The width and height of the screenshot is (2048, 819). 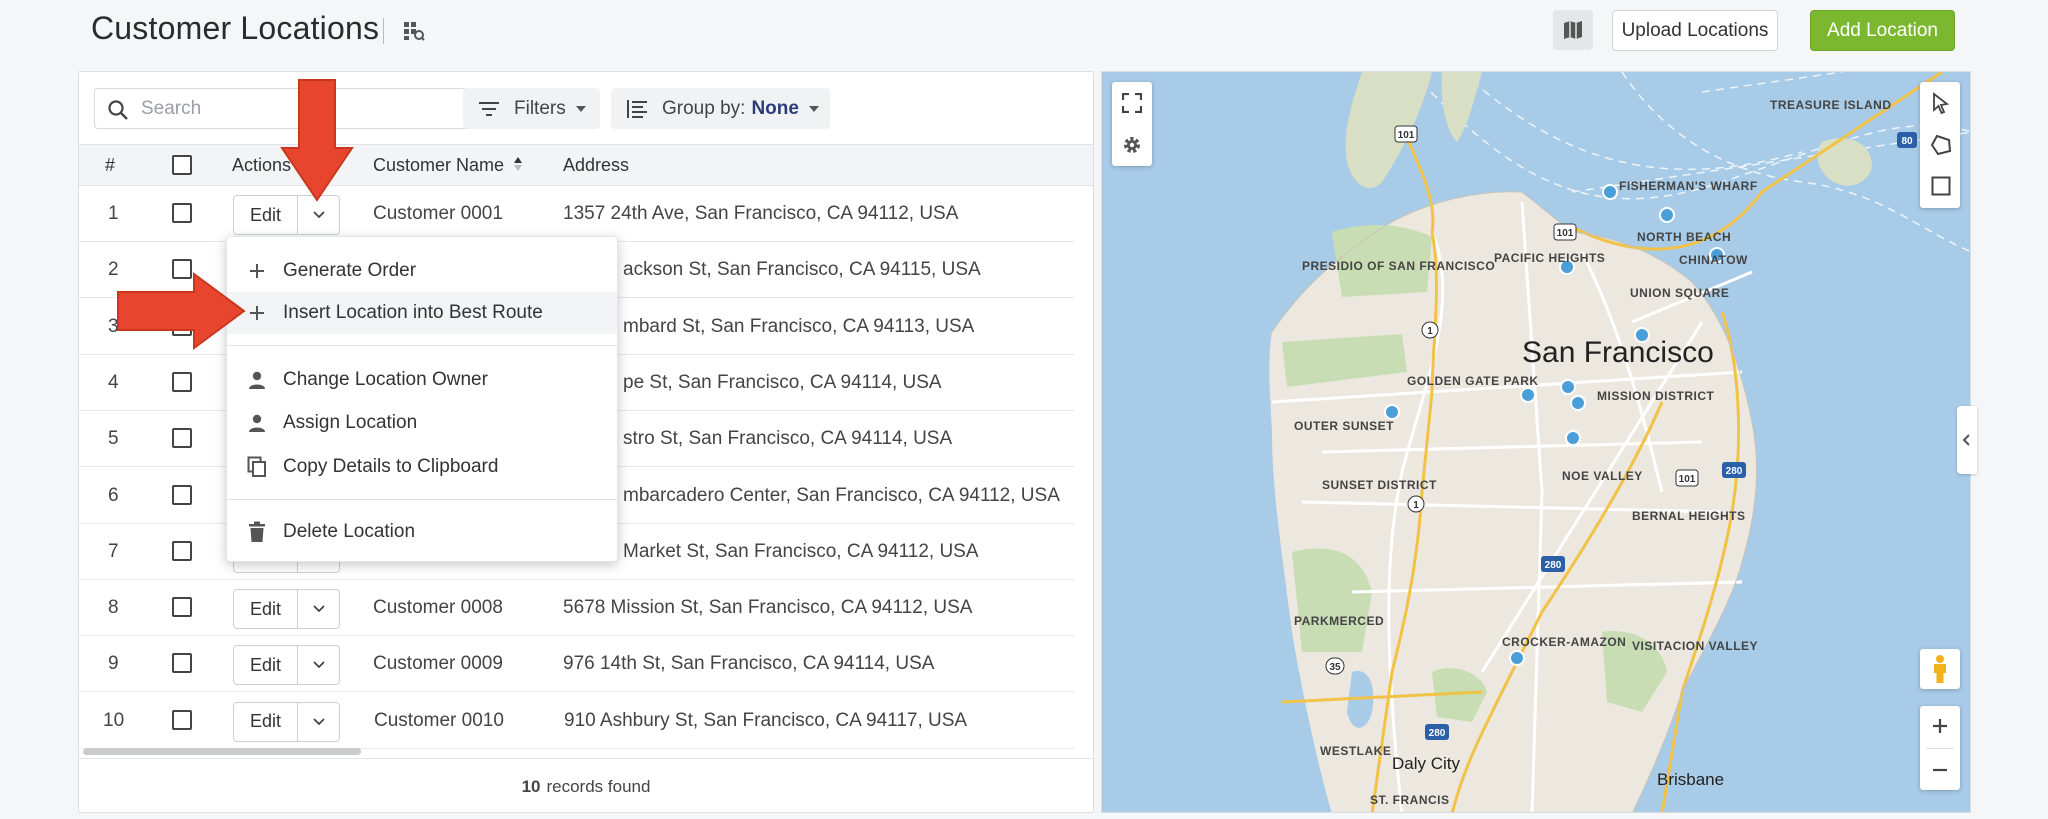 What do you see at coordinates (1132, 145) in the screenshot?
I see `gear-icon` at bounding box center [1132, 145].